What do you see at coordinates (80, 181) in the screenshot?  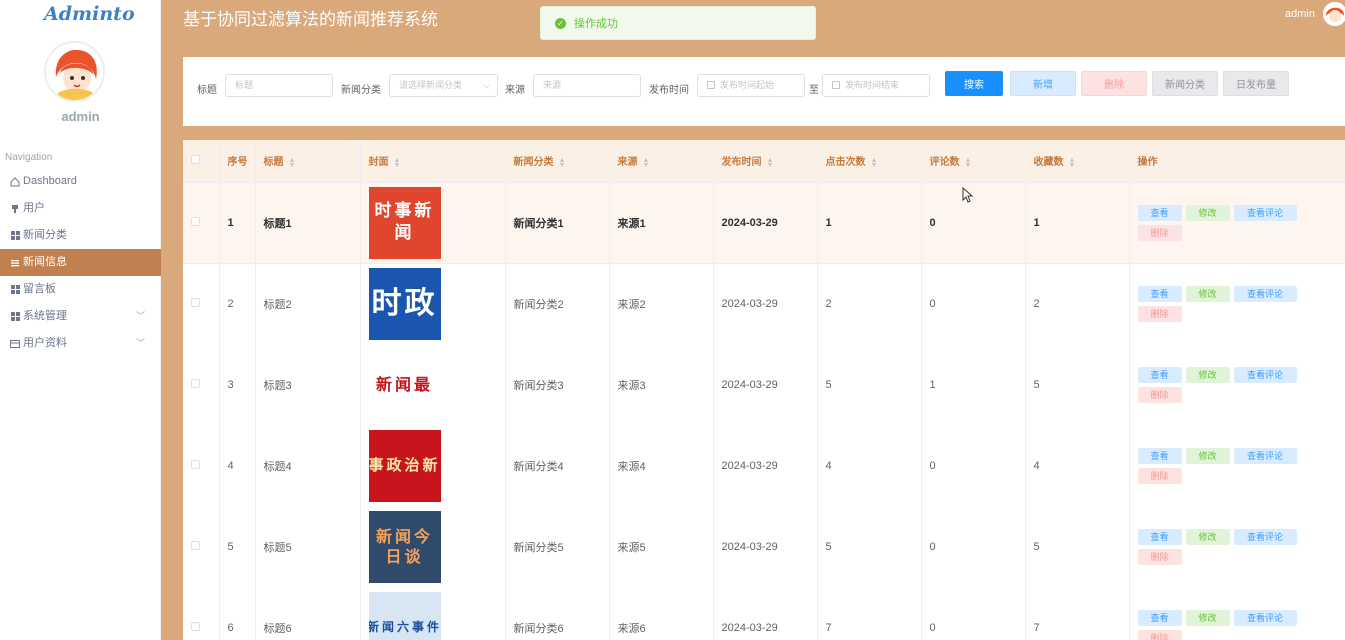 I see `sidebar-item-dashboard: Dashboard` at bounding box center [80, 181].